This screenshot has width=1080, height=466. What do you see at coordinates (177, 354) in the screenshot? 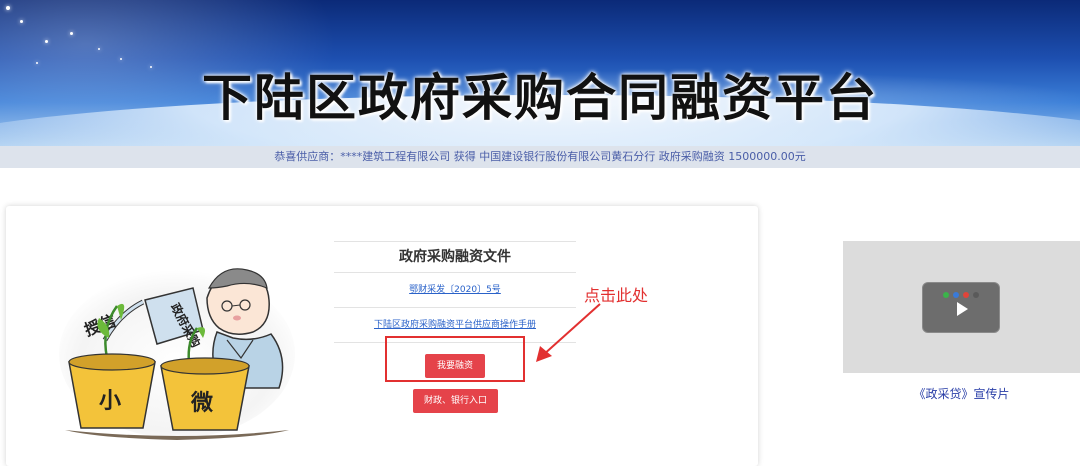
I see `financing-illustration: 政府采购 授信 小 微` at bounding box center [177, 354].